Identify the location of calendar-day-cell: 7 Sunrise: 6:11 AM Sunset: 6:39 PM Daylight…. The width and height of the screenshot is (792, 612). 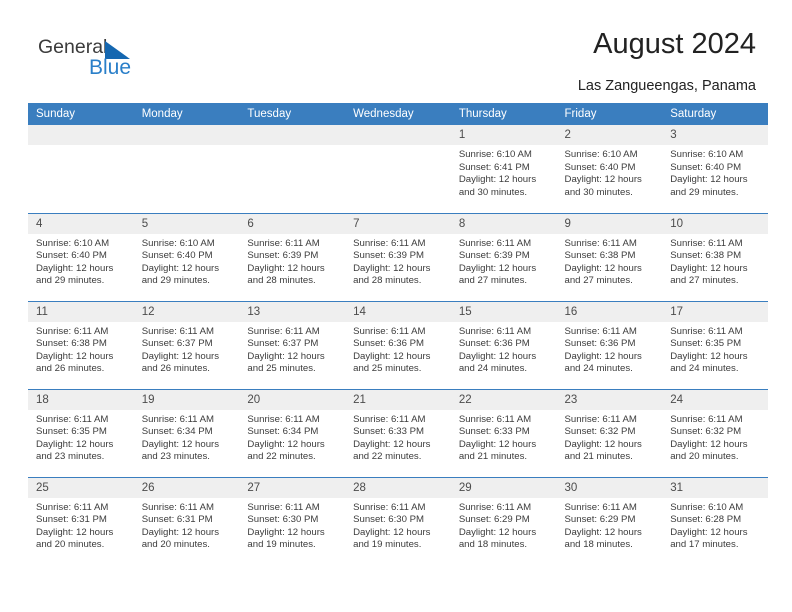
(398, 256).